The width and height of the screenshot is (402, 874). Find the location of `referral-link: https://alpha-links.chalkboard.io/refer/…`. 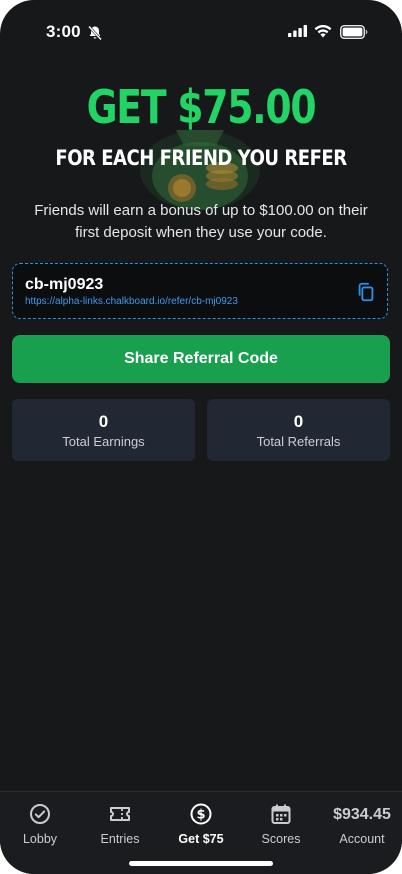

referral-link: https://alpha-links.chalkboard.io/refer/… is located at coordinates (131, 301).